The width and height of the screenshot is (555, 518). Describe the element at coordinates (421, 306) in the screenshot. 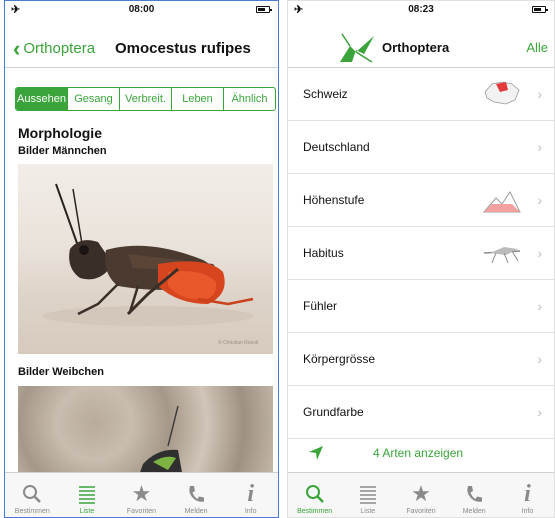

I see `filter-row-fuehler: Fühler ›` at that location.